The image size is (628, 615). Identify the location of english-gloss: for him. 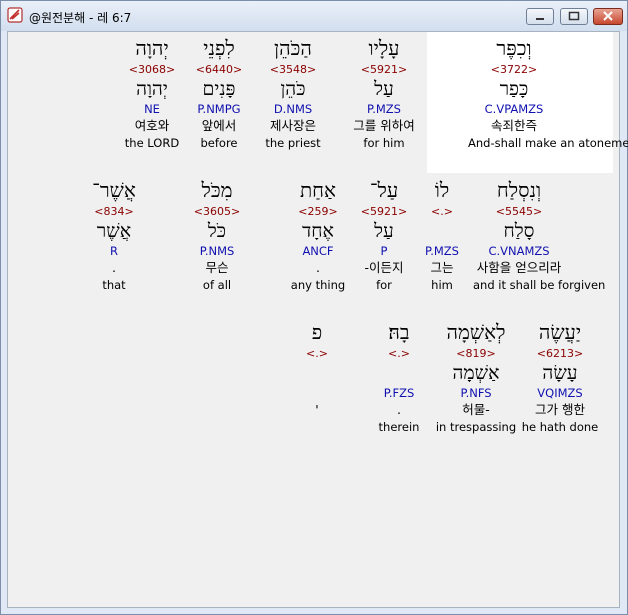
(384, 143).